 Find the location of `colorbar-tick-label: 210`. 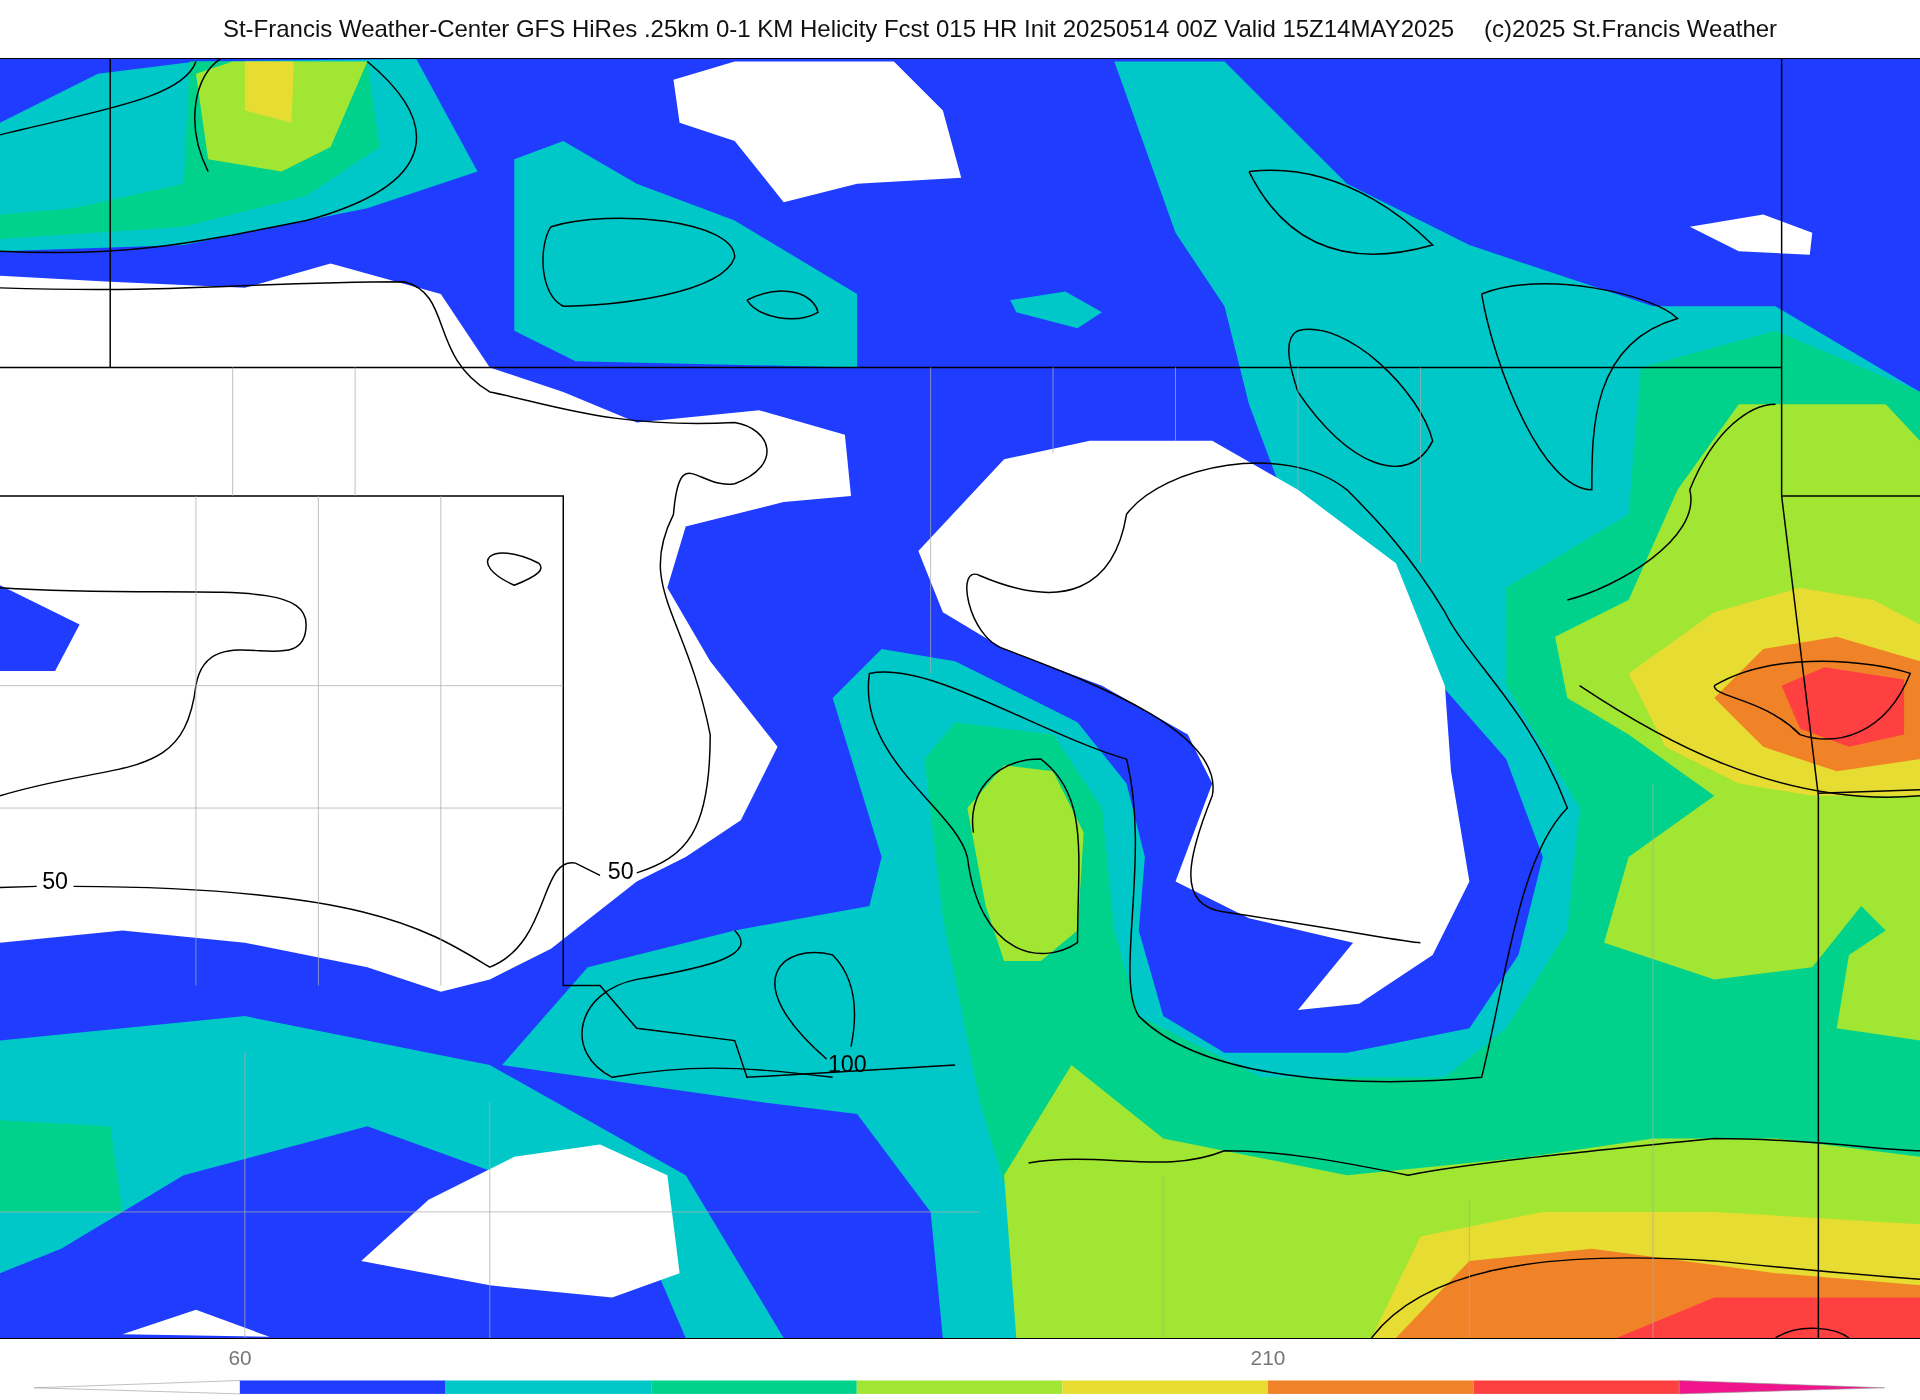

colorbar-tick-label: 210 is located at coordinates (1268, 1357).